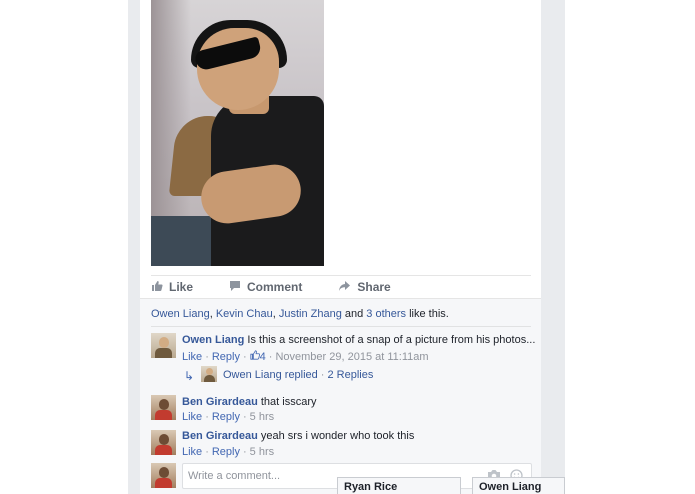 This screenshot has height=494, width=695. Describe the element at coordinates (237, 133) in the screenshot. I see `post-photo` at that location.